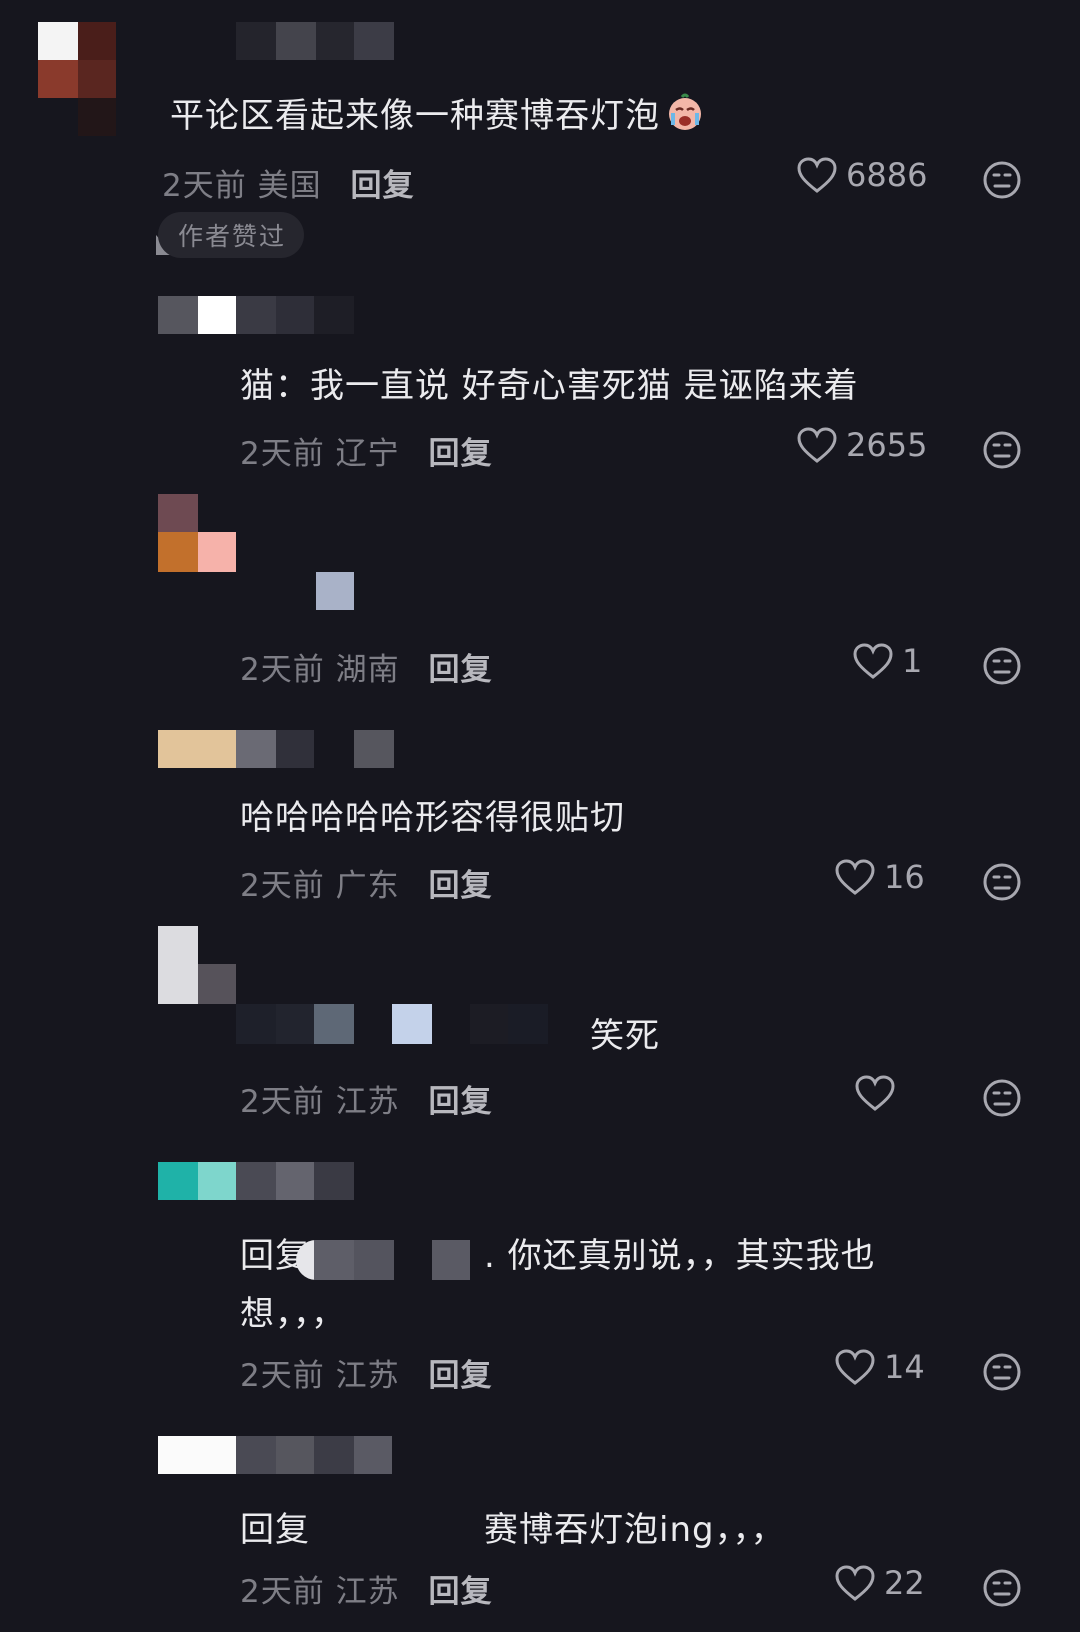  I want to click on like-count: 14, so click(904, 1367).